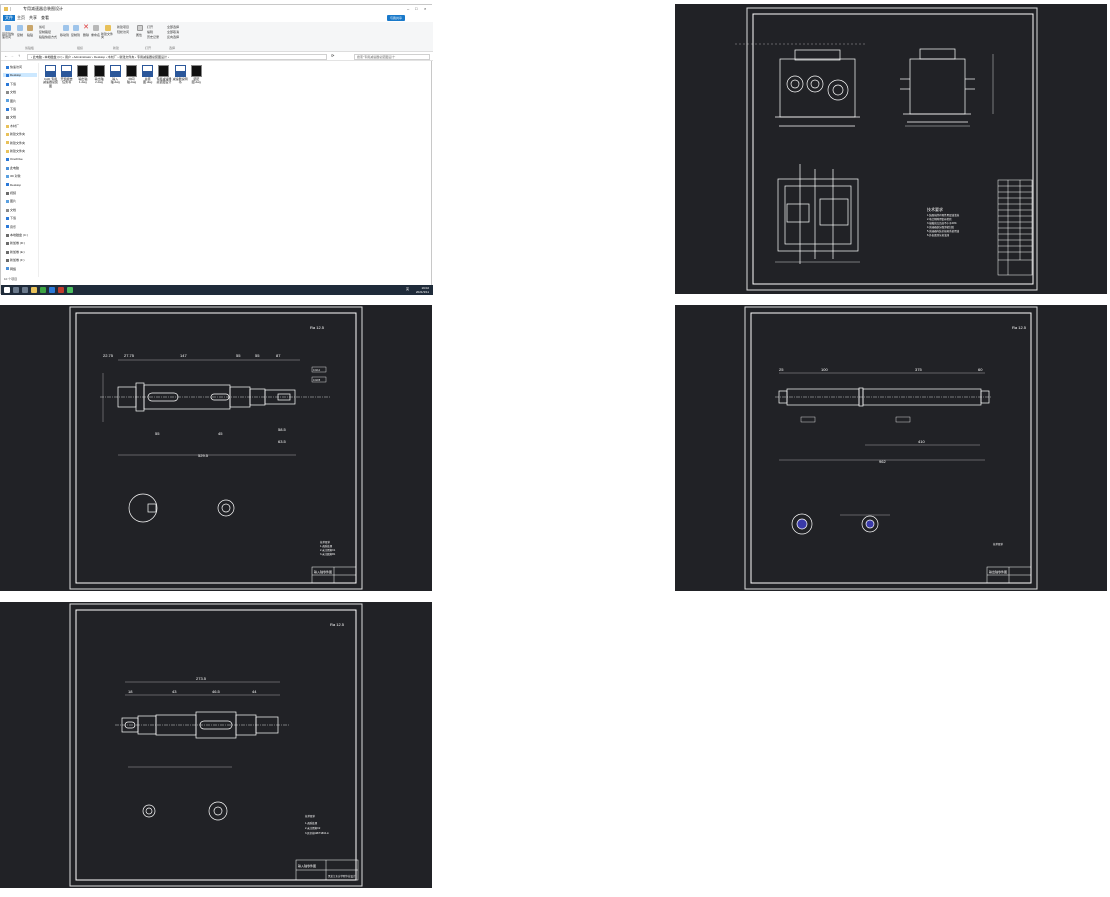  What do you see at coordinates (173, 37) in the screenshot?
I see `invert-selection-button: 反向选择` at bounding box center [173, 37].